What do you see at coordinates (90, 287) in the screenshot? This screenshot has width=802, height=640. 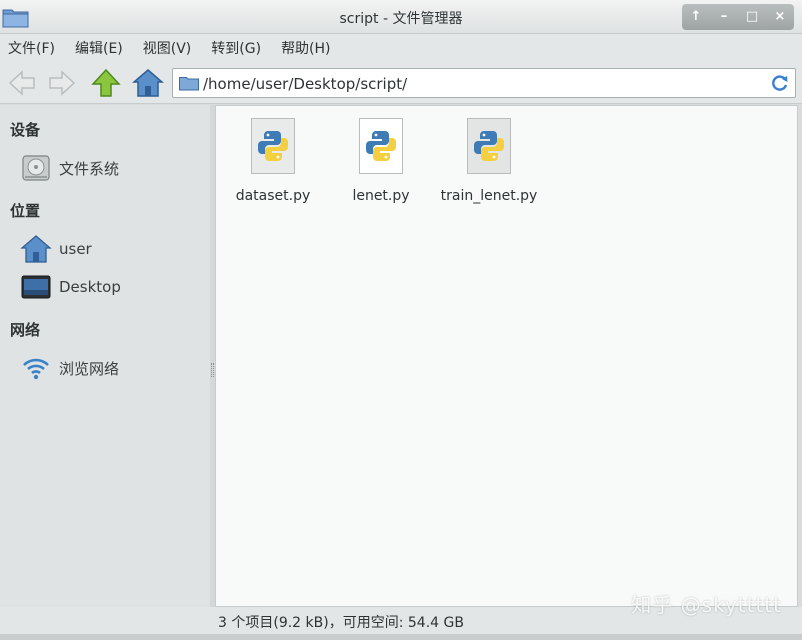 I see `sidebar-item-label: Desktop` at bounding box center [90, 287].